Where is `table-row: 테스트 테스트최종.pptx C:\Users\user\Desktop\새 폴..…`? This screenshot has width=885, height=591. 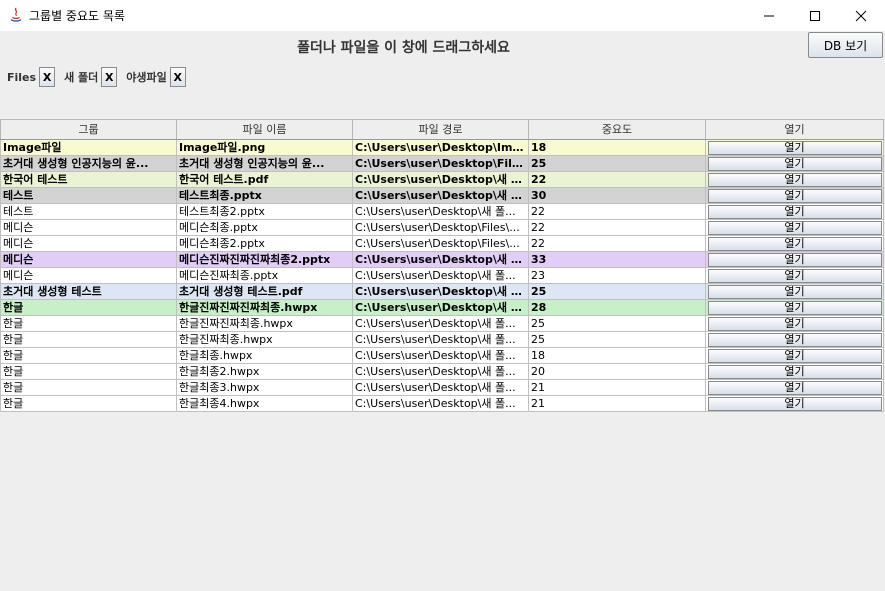 table-row: 테스트 테스트최종.pptx C:\Users\user\Desktop\새 폴..… is located at coordinates (442, 196).